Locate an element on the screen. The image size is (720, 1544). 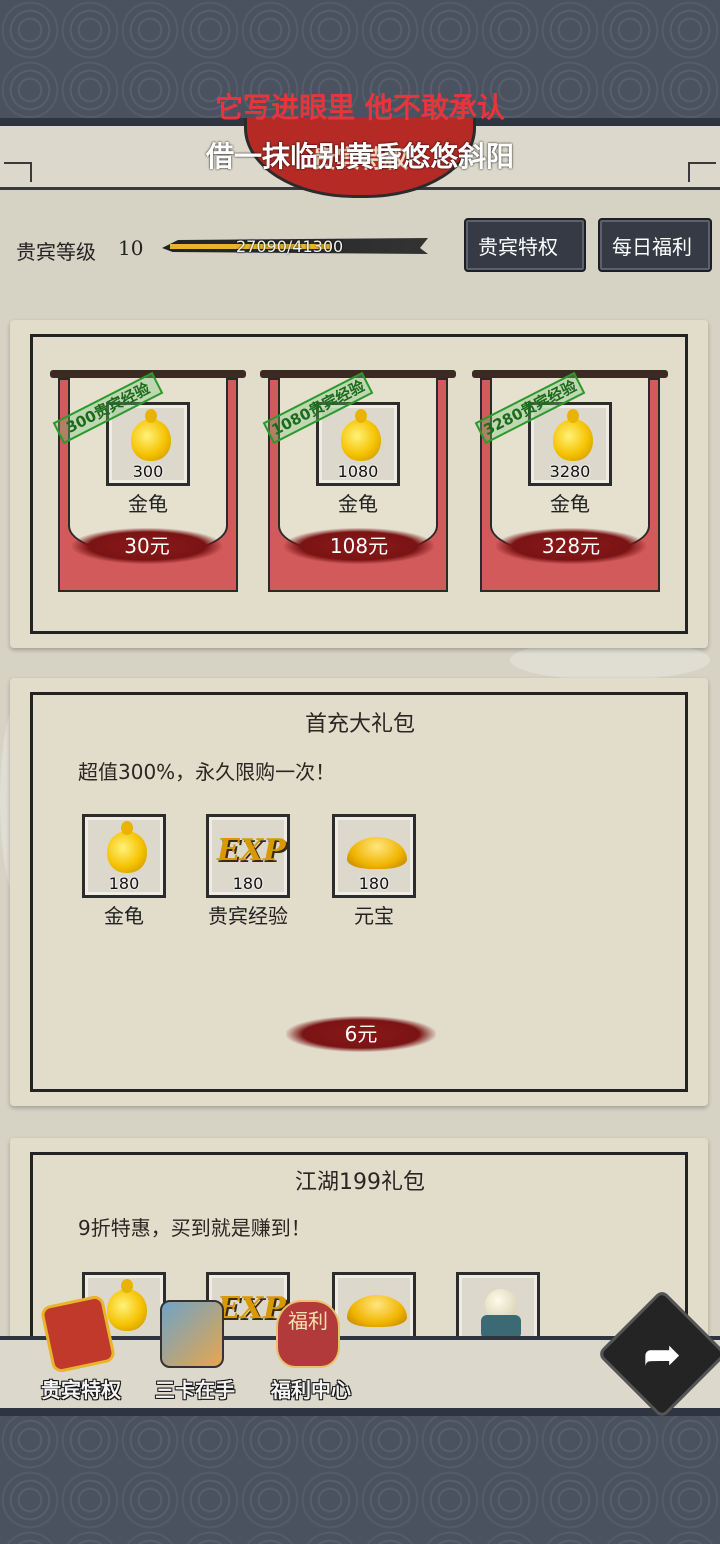
item-count: 300 is located at coordinates (148, 471).